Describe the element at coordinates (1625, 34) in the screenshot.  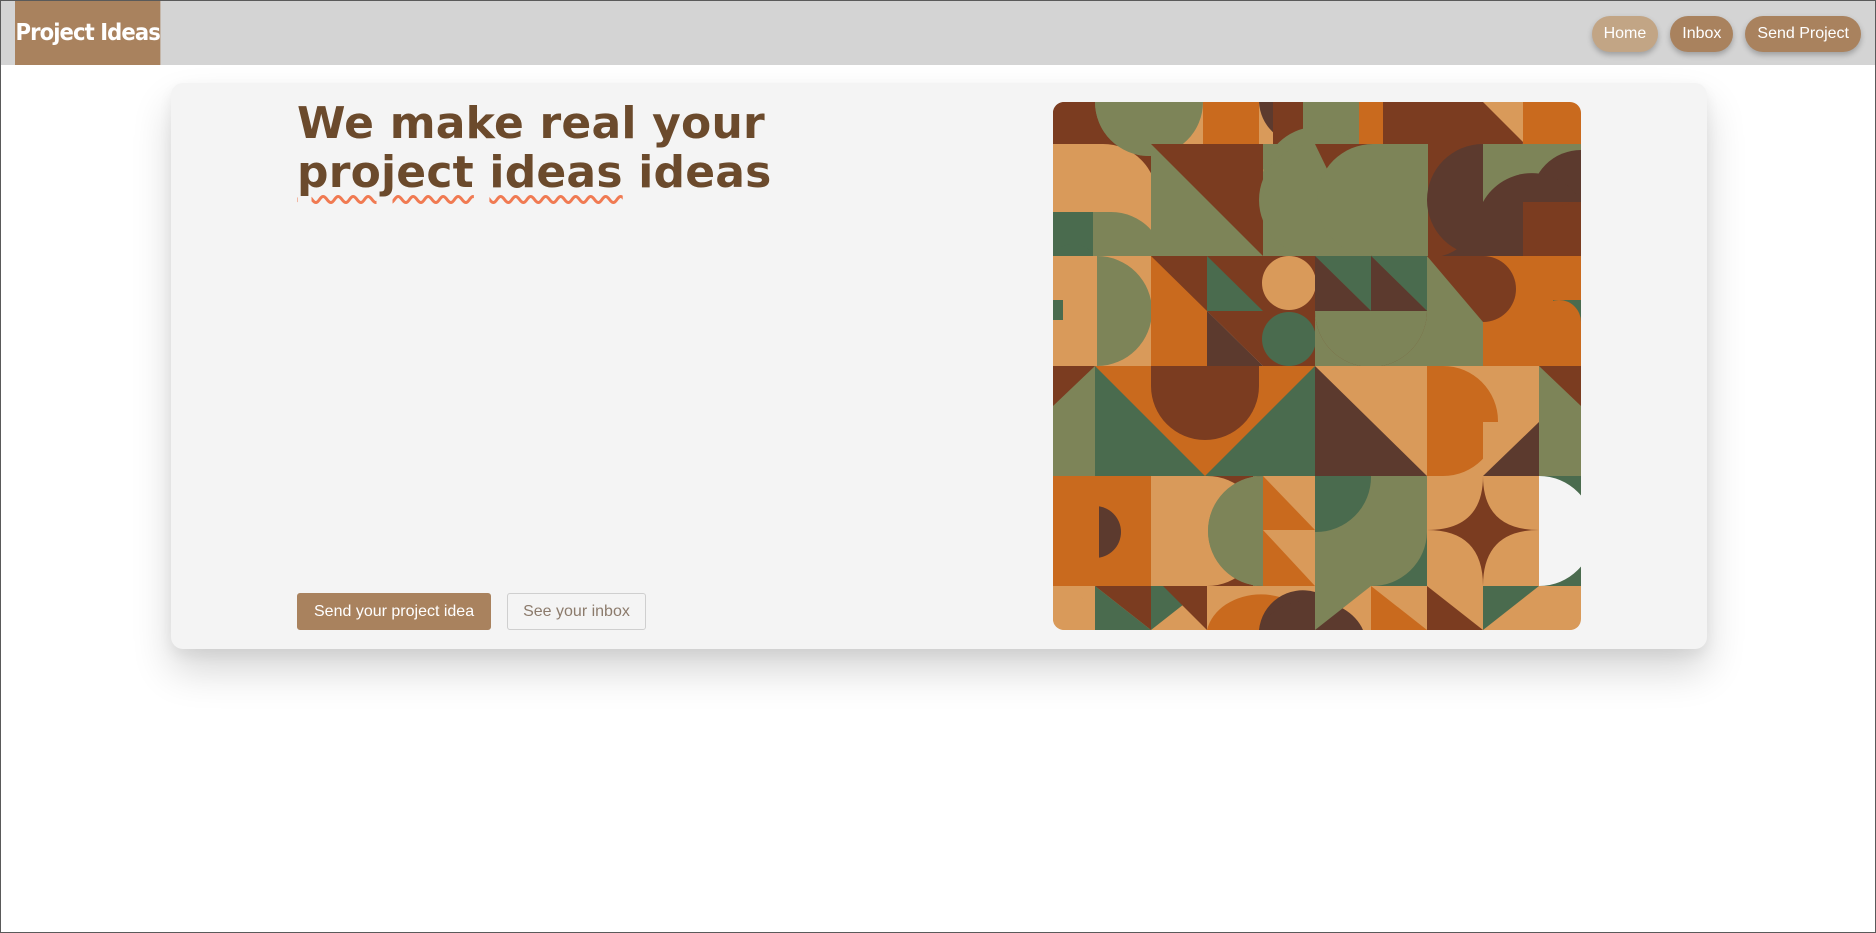
I see `nav-home-button: Home` at that location.